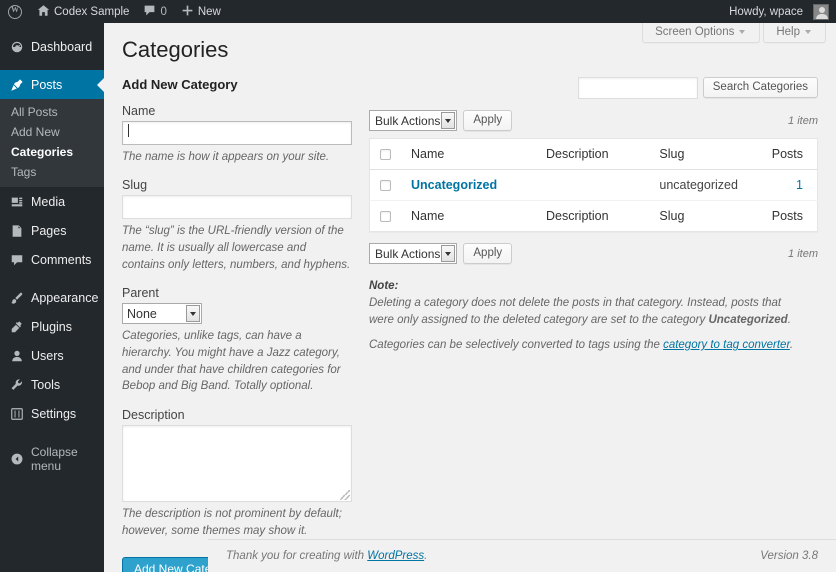 This screenshot has width=836, height=572. I want to click on name-label: Name, so click(139, 110).